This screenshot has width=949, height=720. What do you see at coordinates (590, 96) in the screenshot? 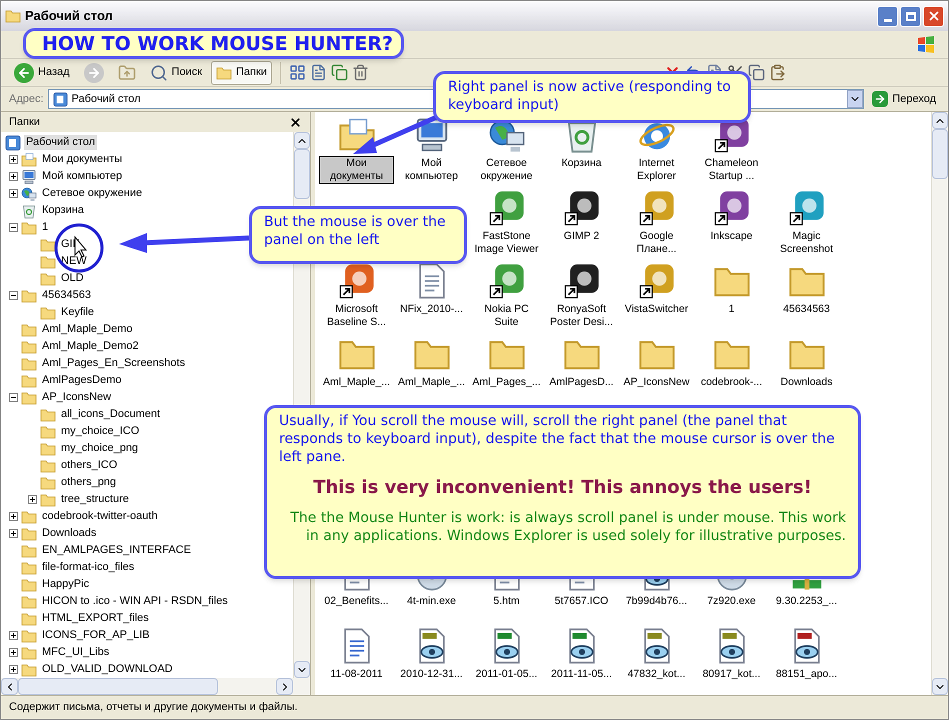
I see `callout-text: Right panel is now active (responding to keyboard input)` at bounding box center [590, 96].